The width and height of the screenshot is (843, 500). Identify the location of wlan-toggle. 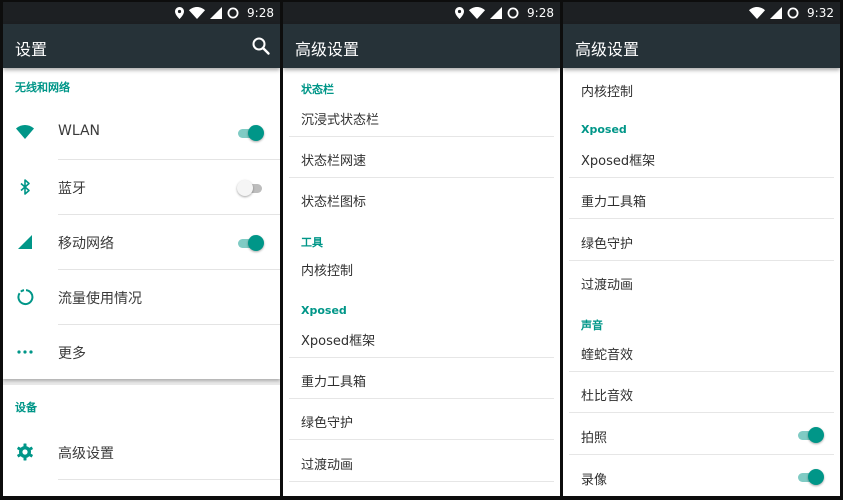
(251, 133).